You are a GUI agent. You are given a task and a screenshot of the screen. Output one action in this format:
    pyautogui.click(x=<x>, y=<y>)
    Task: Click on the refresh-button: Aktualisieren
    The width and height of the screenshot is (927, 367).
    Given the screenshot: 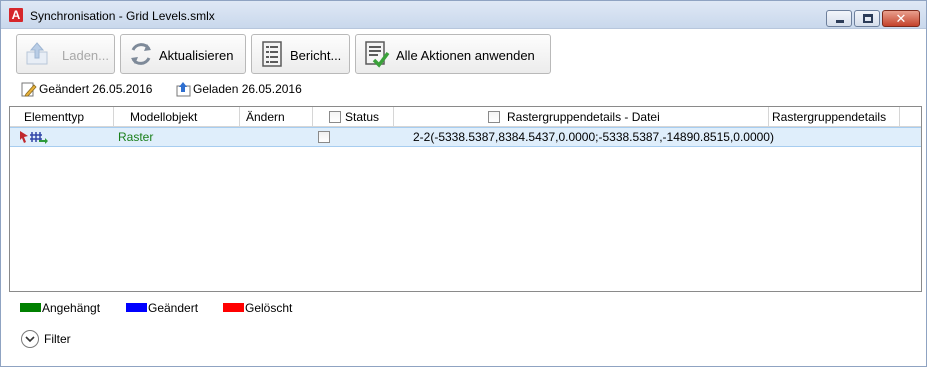 What is the action you would take?
    pyautogui.click(x=183, y=54)
    